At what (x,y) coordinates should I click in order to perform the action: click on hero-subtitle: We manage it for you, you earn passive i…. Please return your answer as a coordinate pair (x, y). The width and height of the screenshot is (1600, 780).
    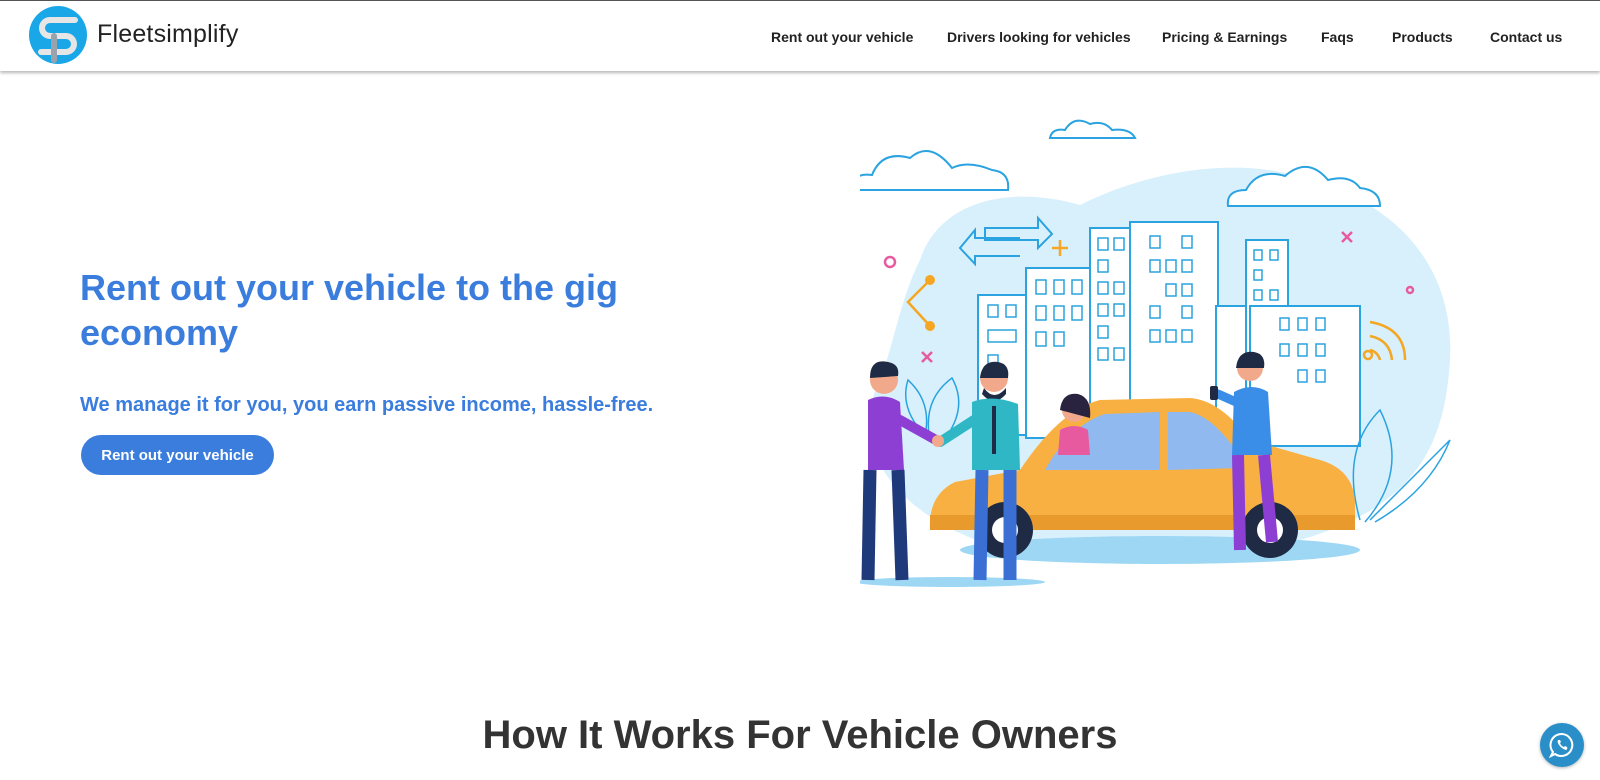
    Looking at the image, I should click on (367, 405).